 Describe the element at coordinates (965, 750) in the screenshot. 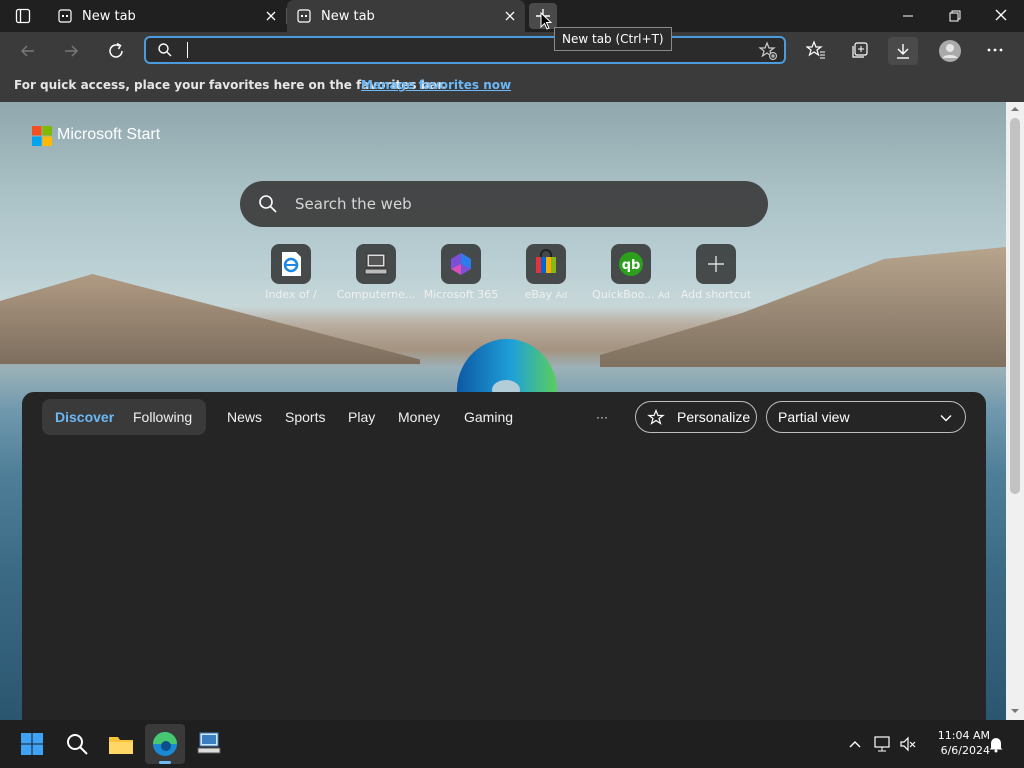

I see `clock-date: 6/6/2024` at that location.